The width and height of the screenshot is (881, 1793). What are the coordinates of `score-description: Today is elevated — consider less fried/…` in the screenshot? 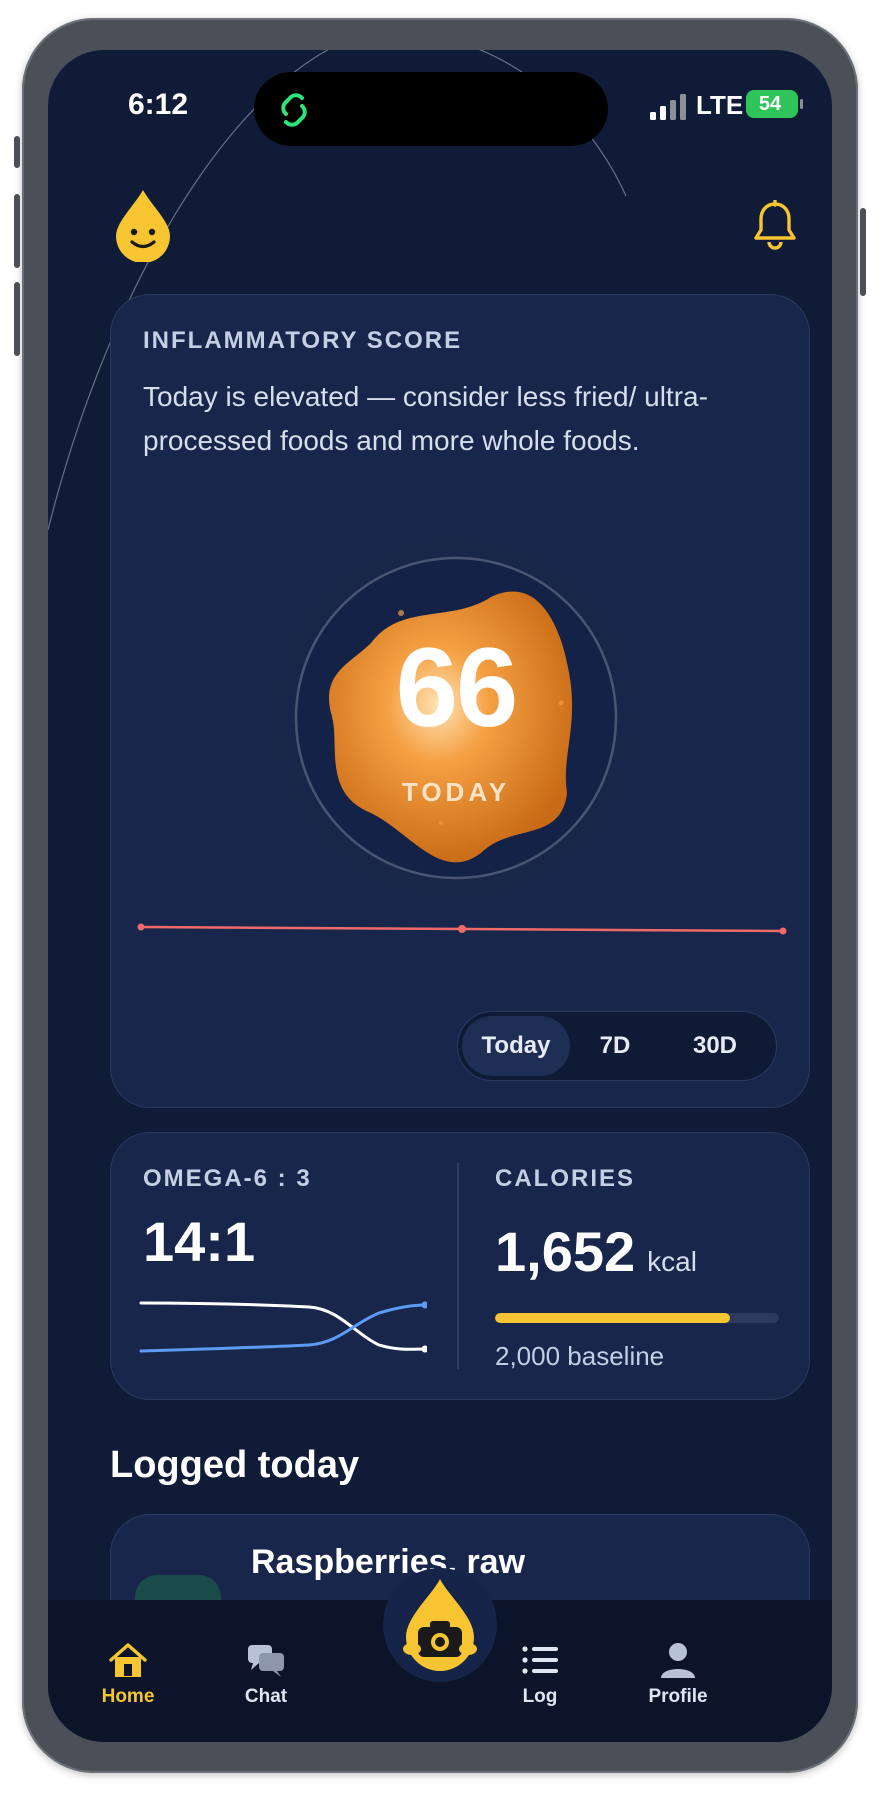 It's located at (425, 418).